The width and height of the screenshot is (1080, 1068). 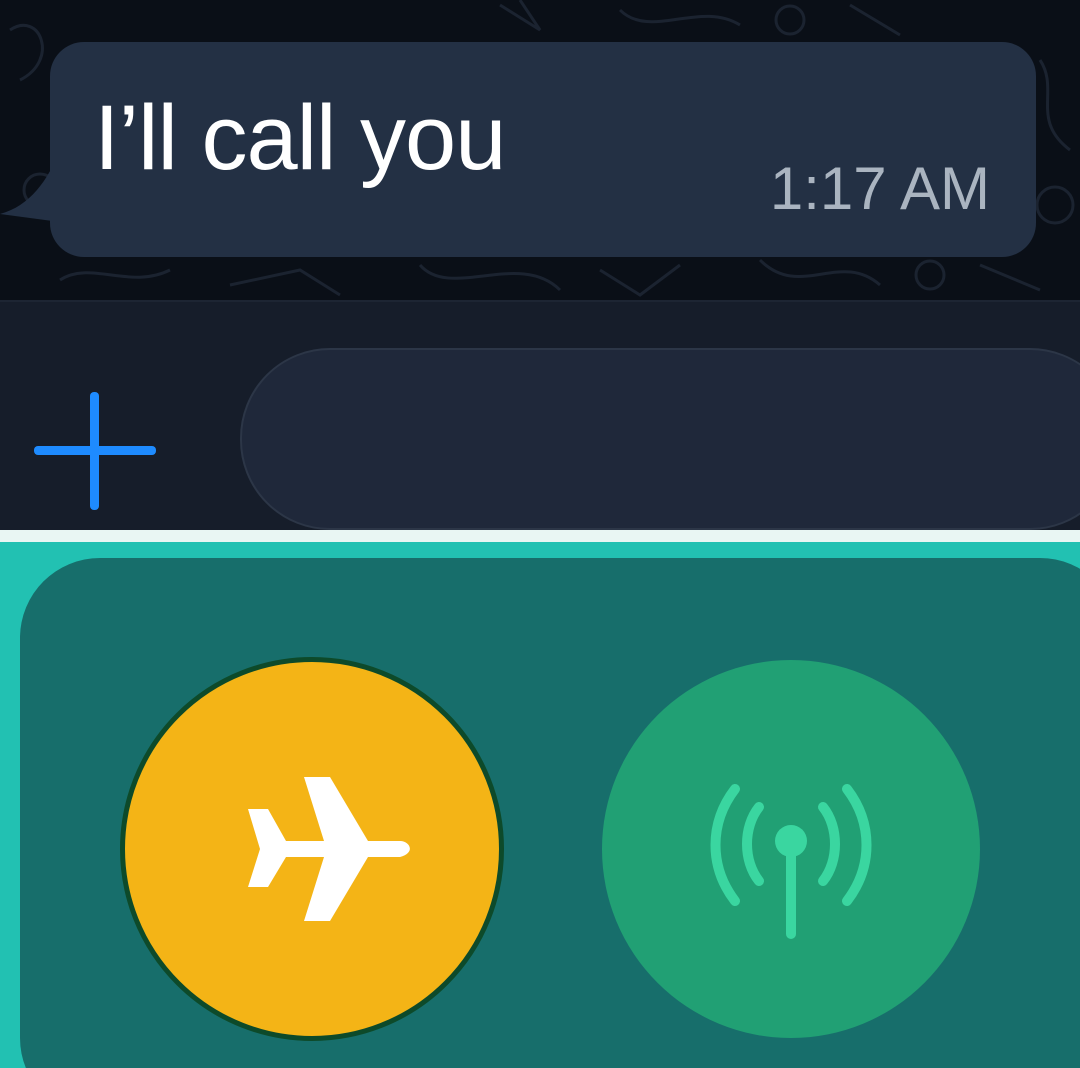 What do you see at coordinates (660, 439) in the screenshot?
I see `message-text-field` at bounding box center [660, 439].